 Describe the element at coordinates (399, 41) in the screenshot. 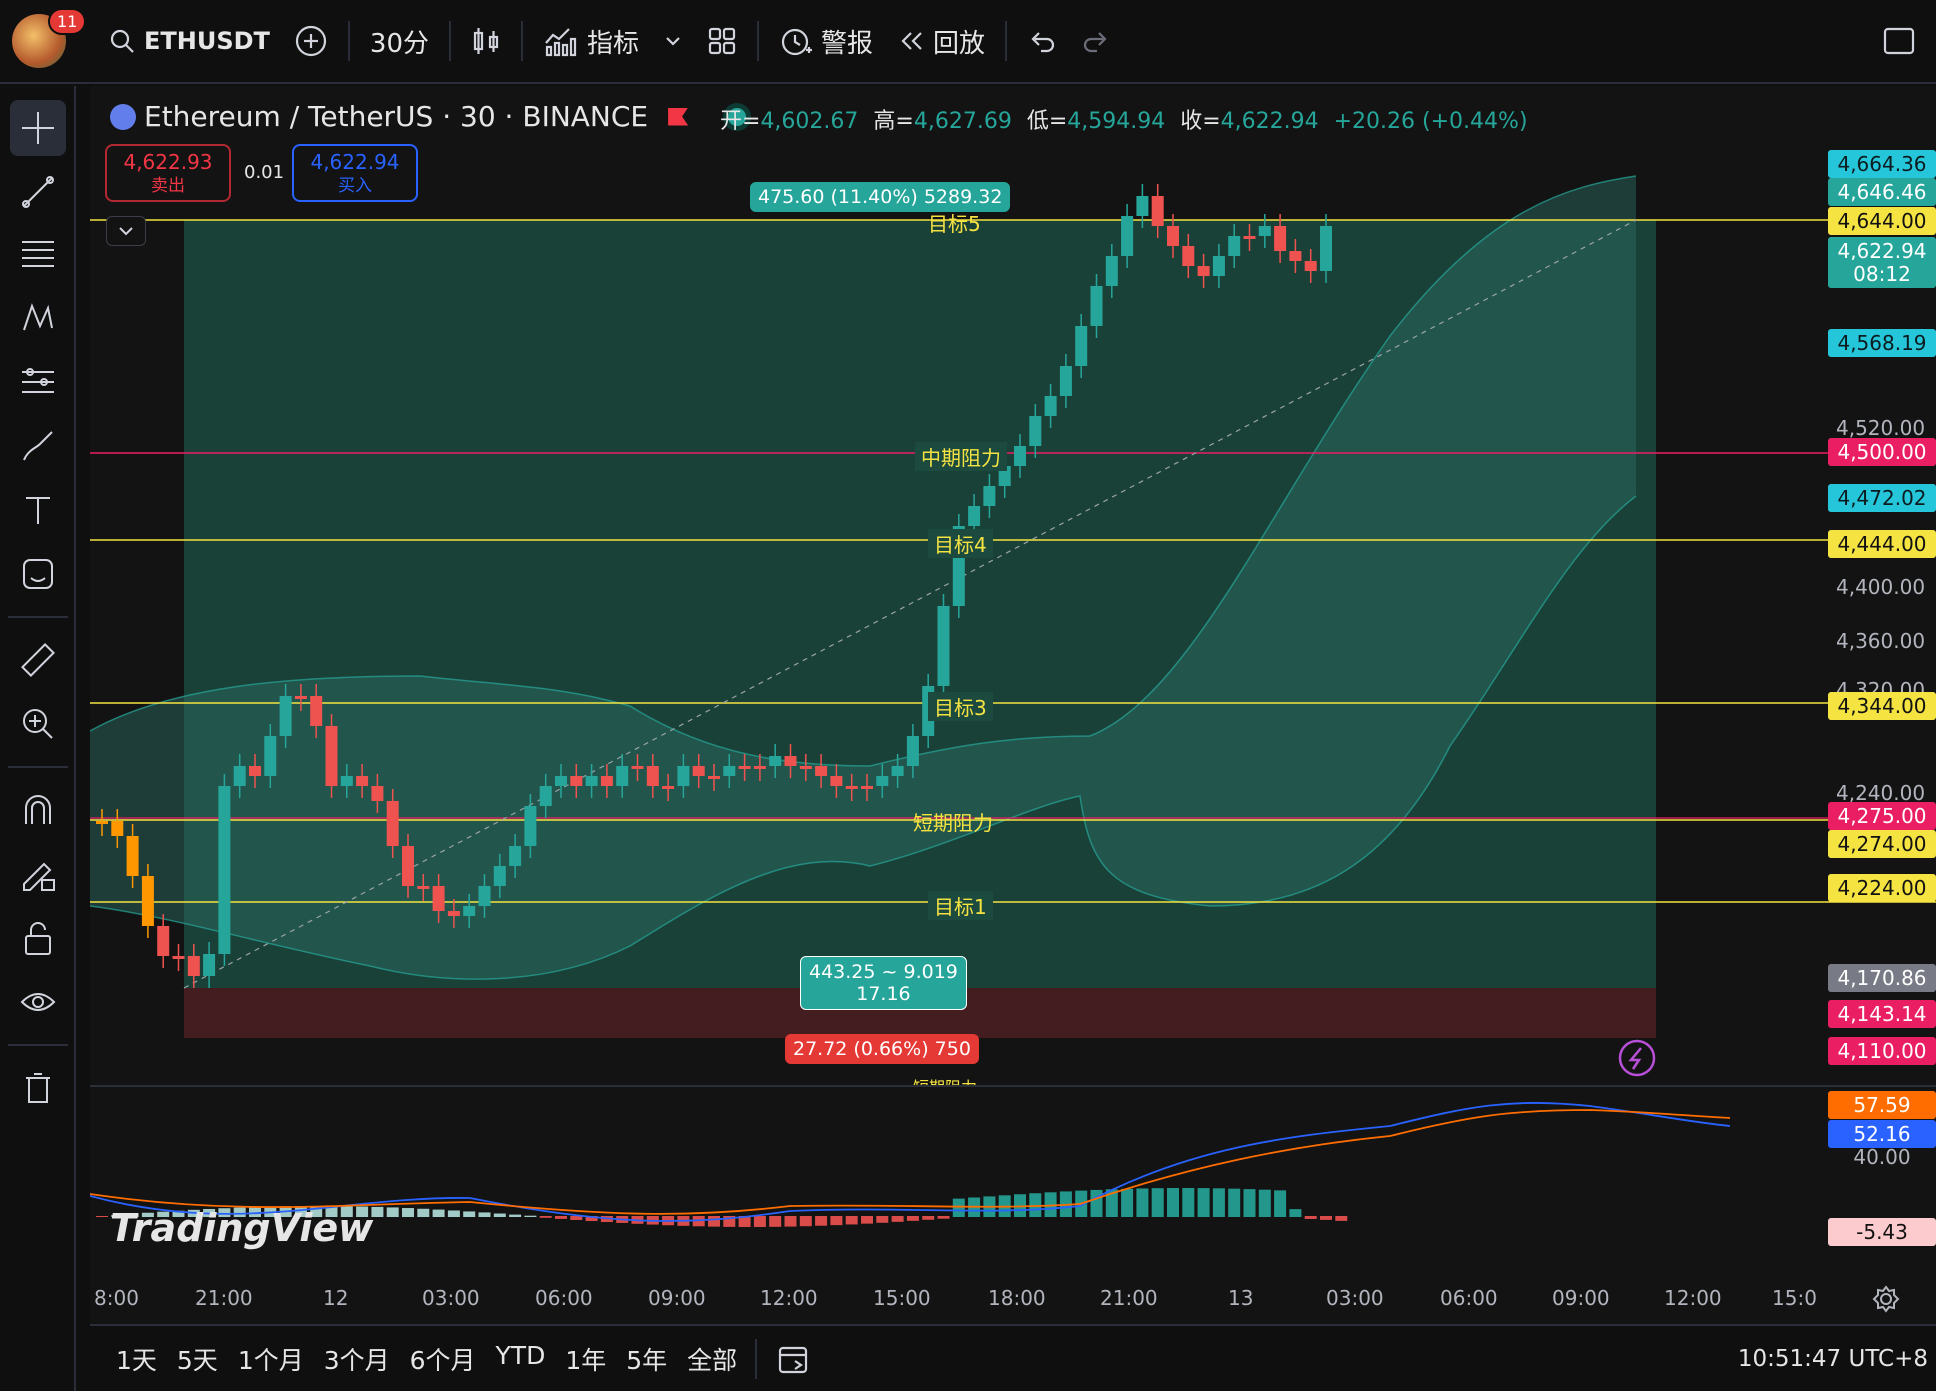

I see `interval-button: 30分` at that location.